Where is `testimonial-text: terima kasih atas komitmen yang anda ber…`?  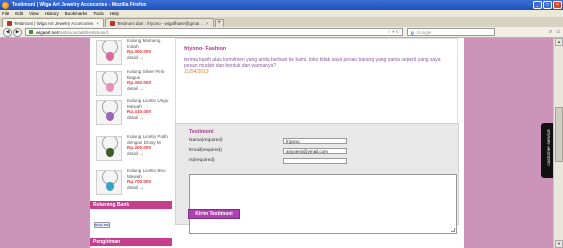
testimonial-text: terima kasih atas komitmen yang anda ber… is located at coordinates (312, 63).